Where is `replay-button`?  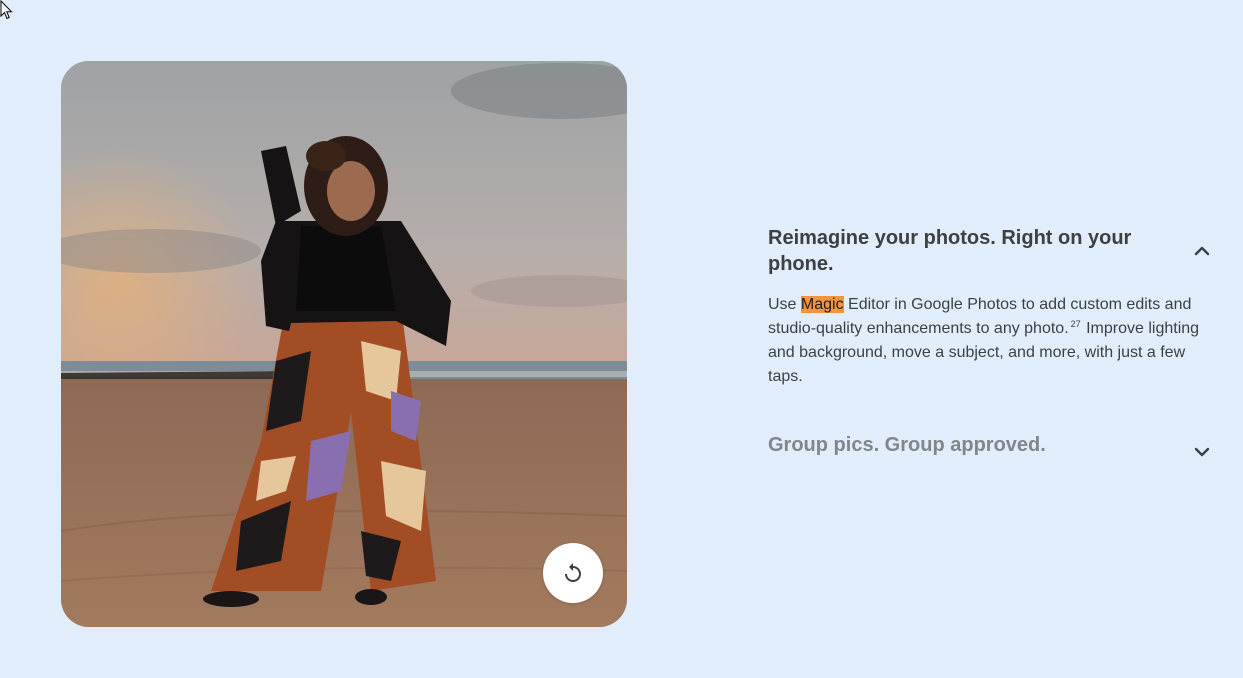 replay-button is located at coordinates (573, 573).